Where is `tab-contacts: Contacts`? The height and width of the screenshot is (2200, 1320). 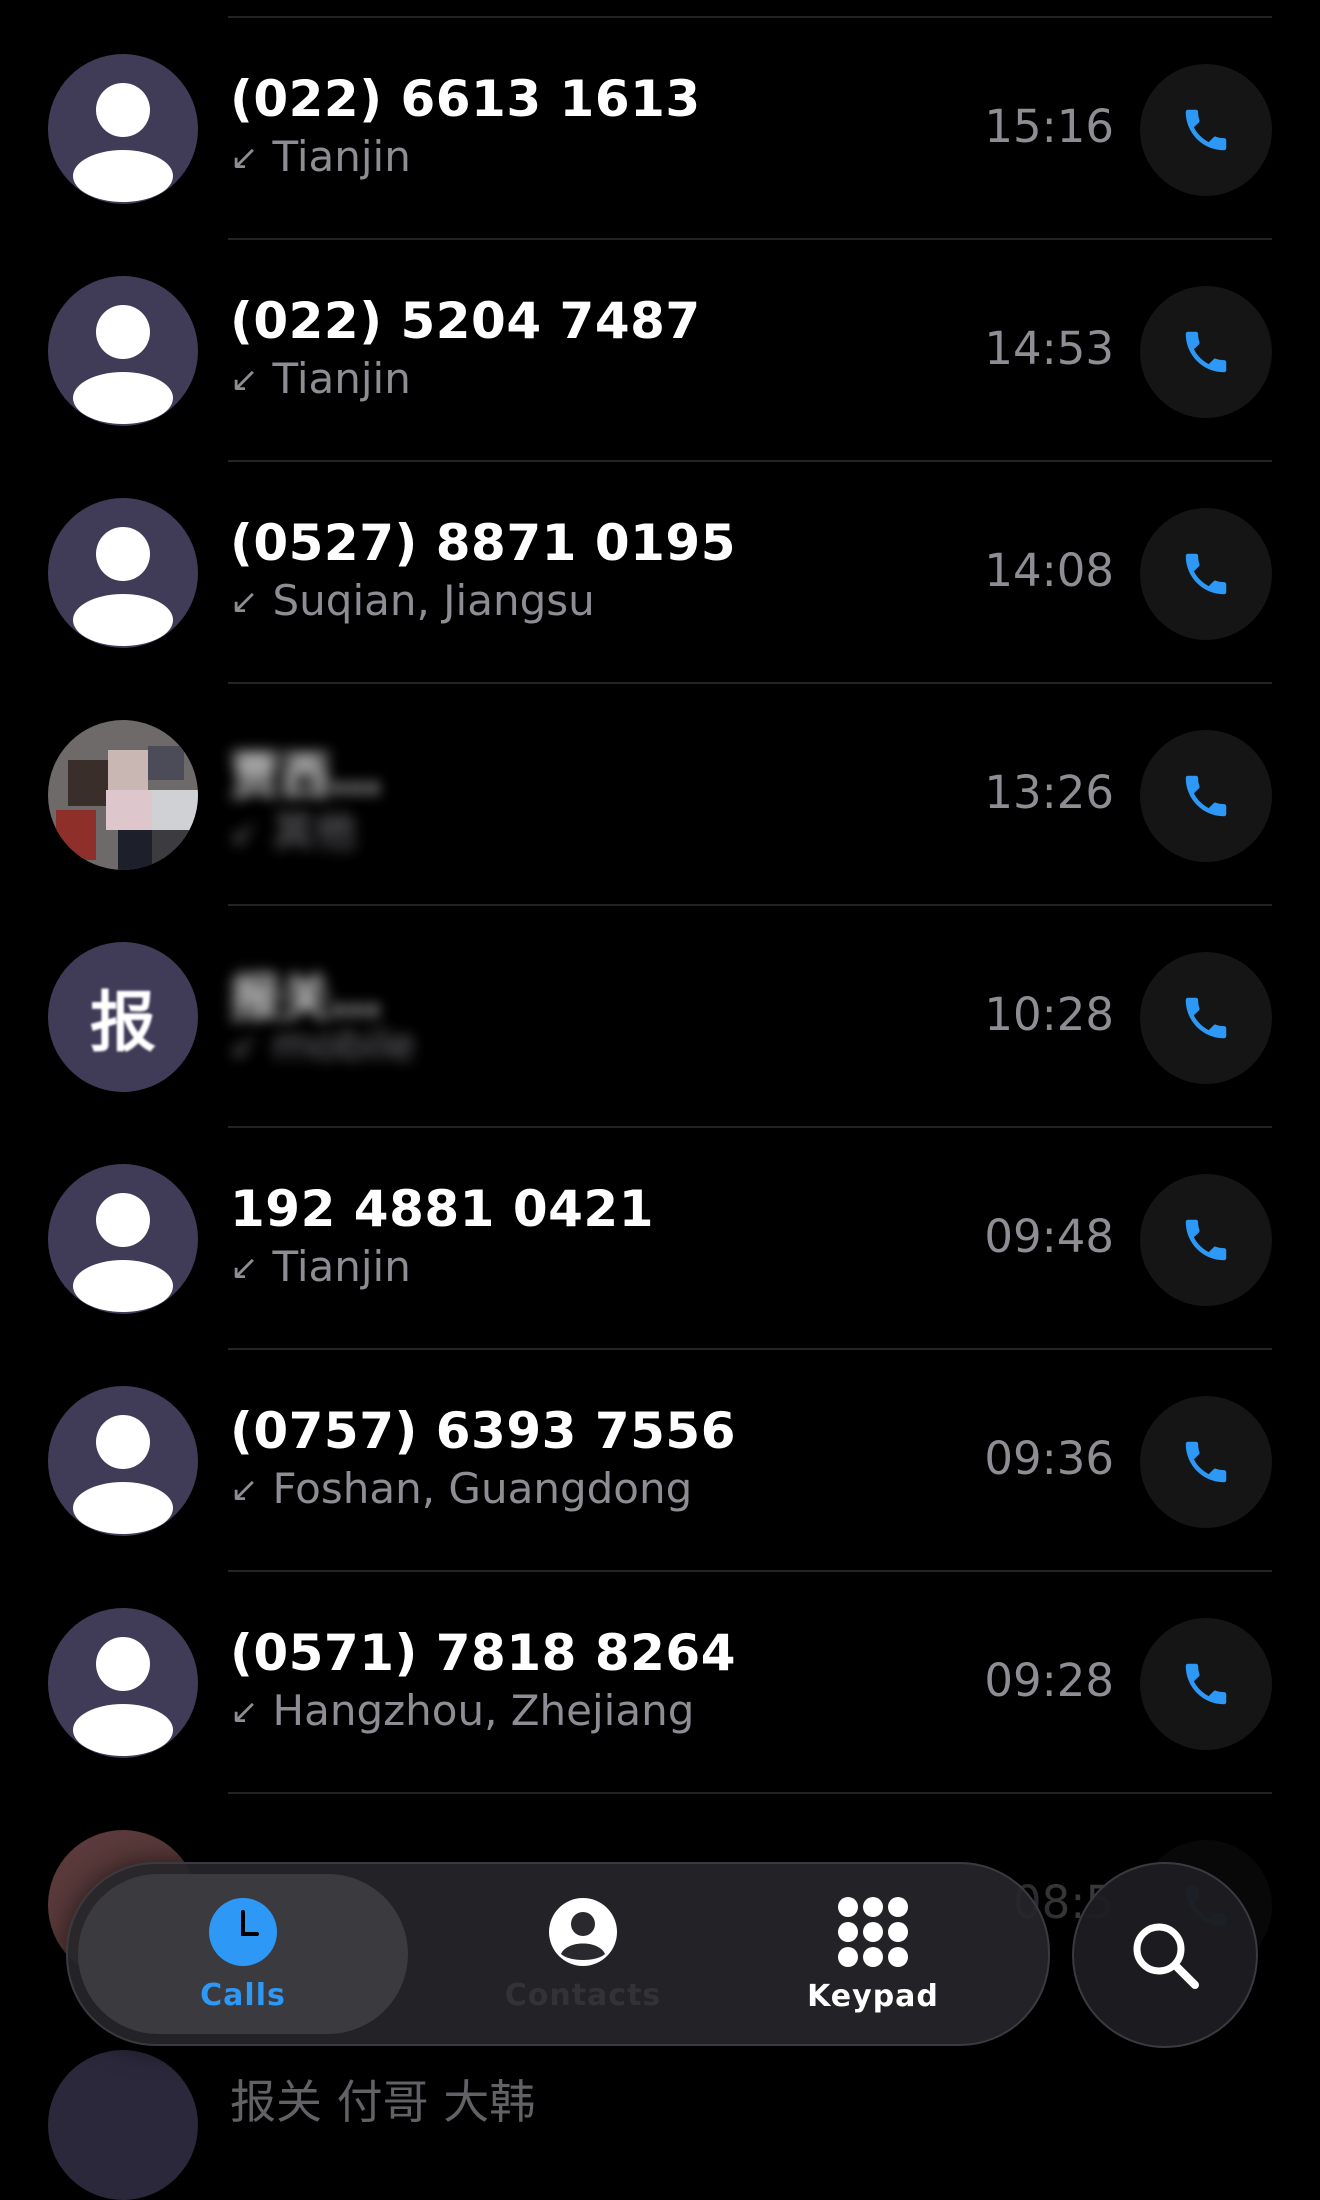 tab-contacts: Contacts is located at coordinates (583, 1954).